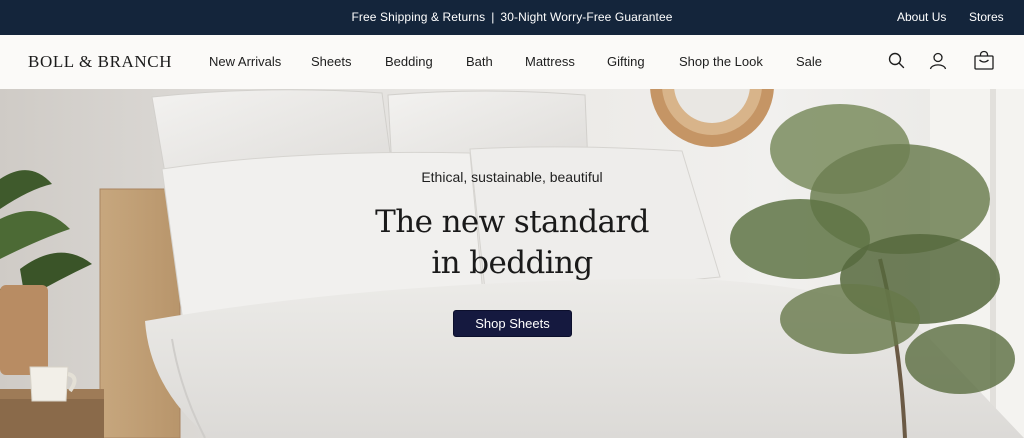 Image resolution: width=1024 pixels, height=438 pixels. What do you see at coordinates (986, 17) in the screenshot?
I see `stores-link: Stores` at bounding box center [986, 17].